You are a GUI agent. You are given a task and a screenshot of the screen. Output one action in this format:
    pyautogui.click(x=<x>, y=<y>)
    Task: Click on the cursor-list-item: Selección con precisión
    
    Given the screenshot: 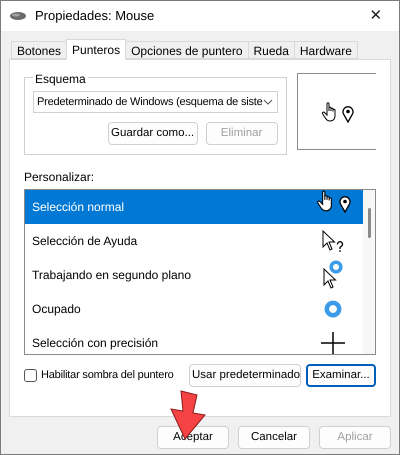 What is the action you would take?
    pyautogui.click(x=194, y=340)
    